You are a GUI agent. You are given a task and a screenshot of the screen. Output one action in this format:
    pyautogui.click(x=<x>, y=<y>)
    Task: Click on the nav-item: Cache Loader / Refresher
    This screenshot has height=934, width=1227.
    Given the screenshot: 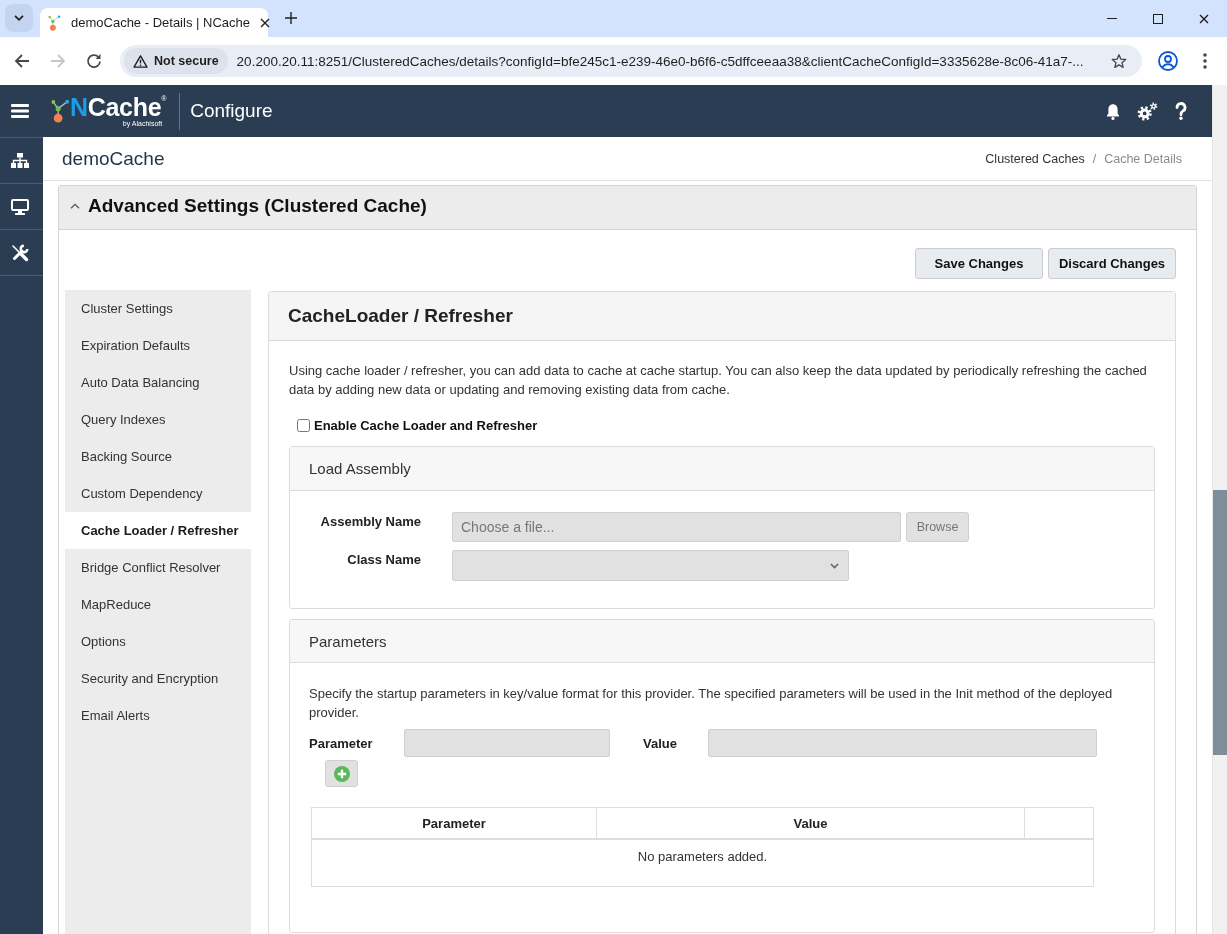 What is the action you would take?
    pyautogui.click(x=158, y=530)
    